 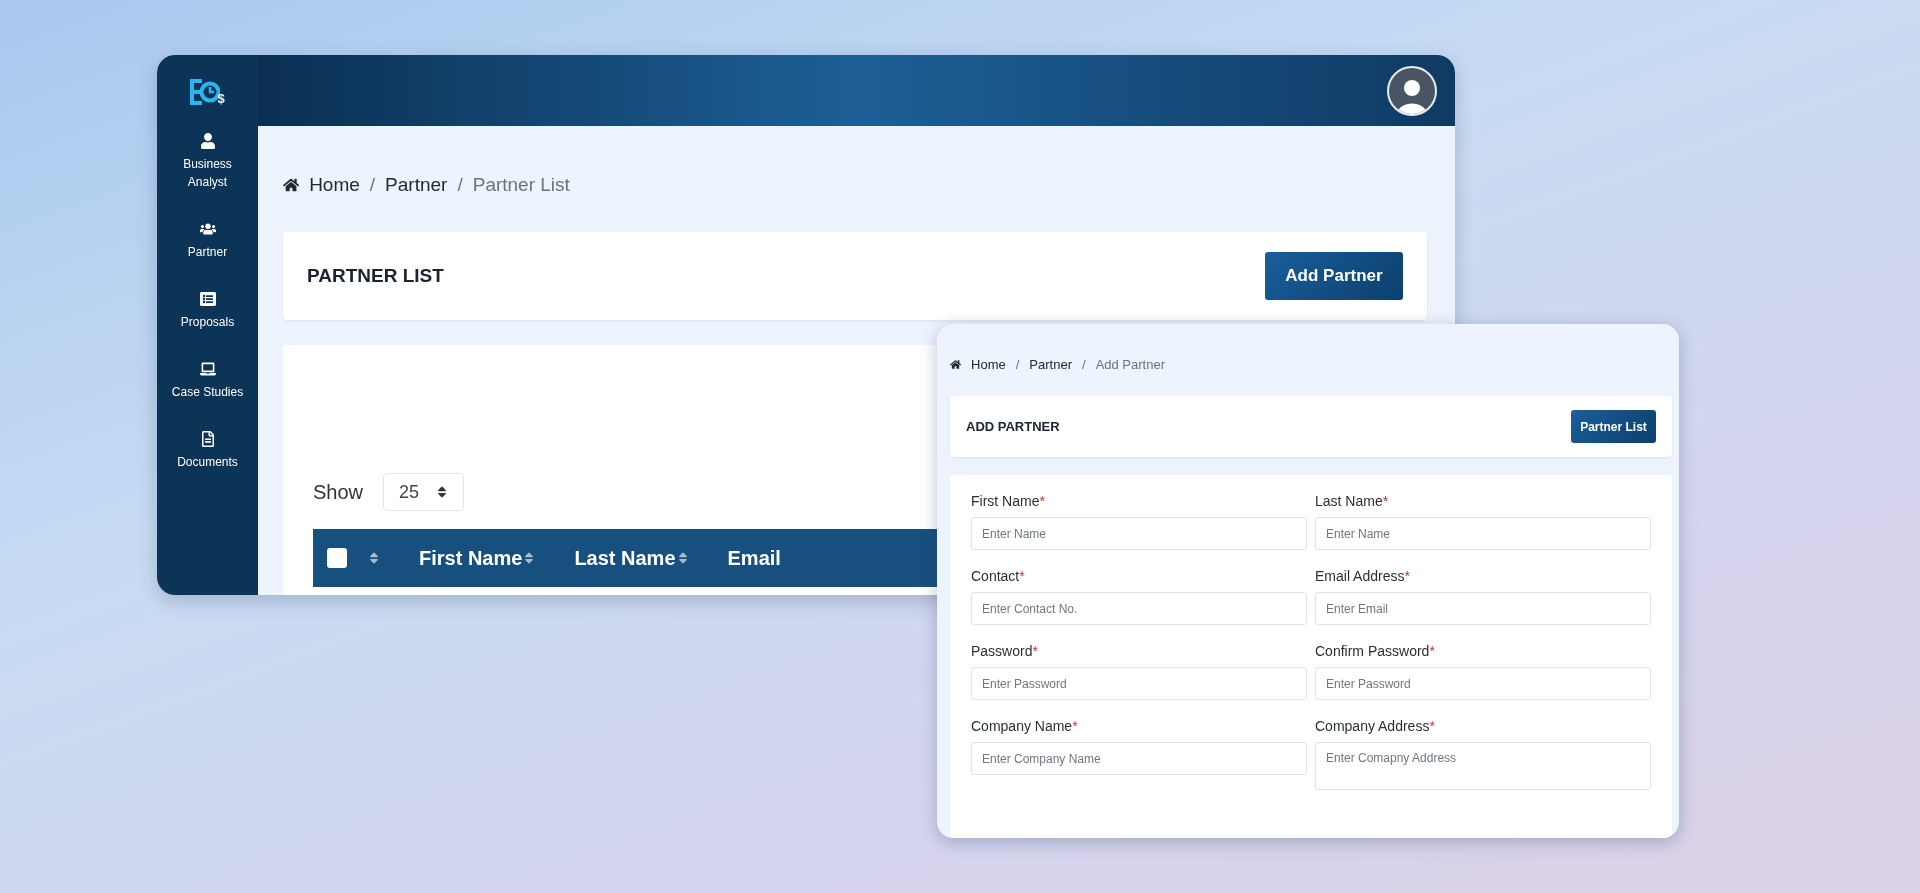 What do you see at coordinates (998, 576) in the screenshot?
I see `field-label: Contact*` at bounding box center [998, 576].